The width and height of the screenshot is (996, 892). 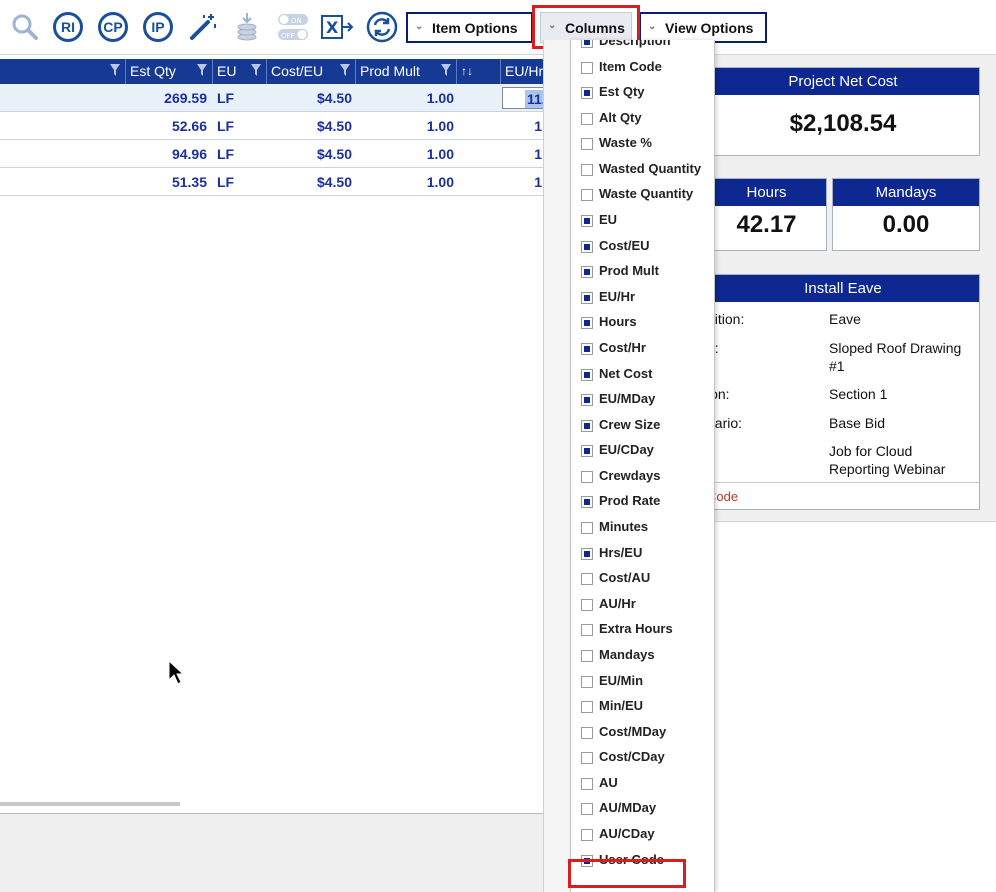 What do you see at coordinates (703, 27) in the screenshot?
I see `view-options-dropdown: ⌄ View Options` at bounding box center [703, 27].